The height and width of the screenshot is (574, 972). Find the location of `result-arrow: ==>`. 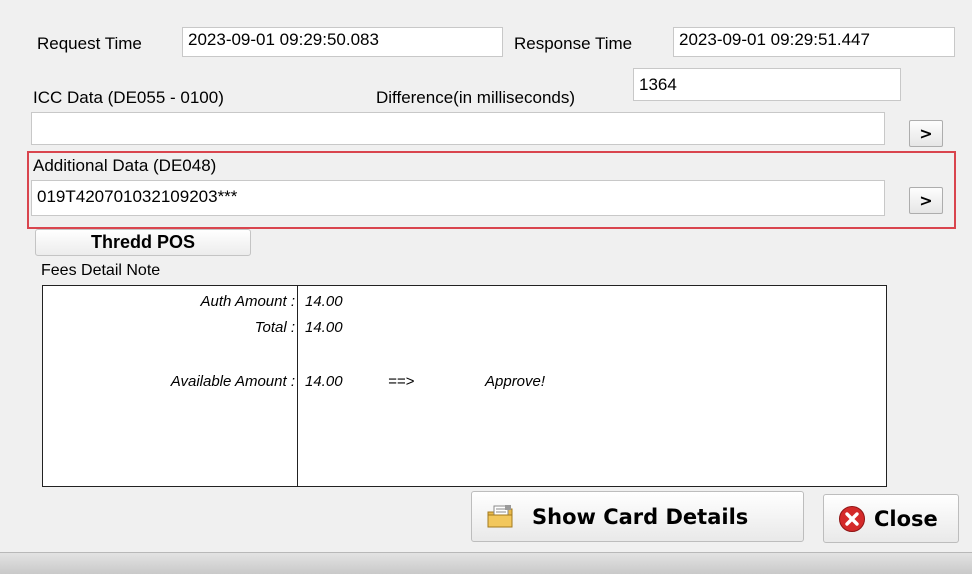

result-arrow: ==> is located at coordinates (401, 381).